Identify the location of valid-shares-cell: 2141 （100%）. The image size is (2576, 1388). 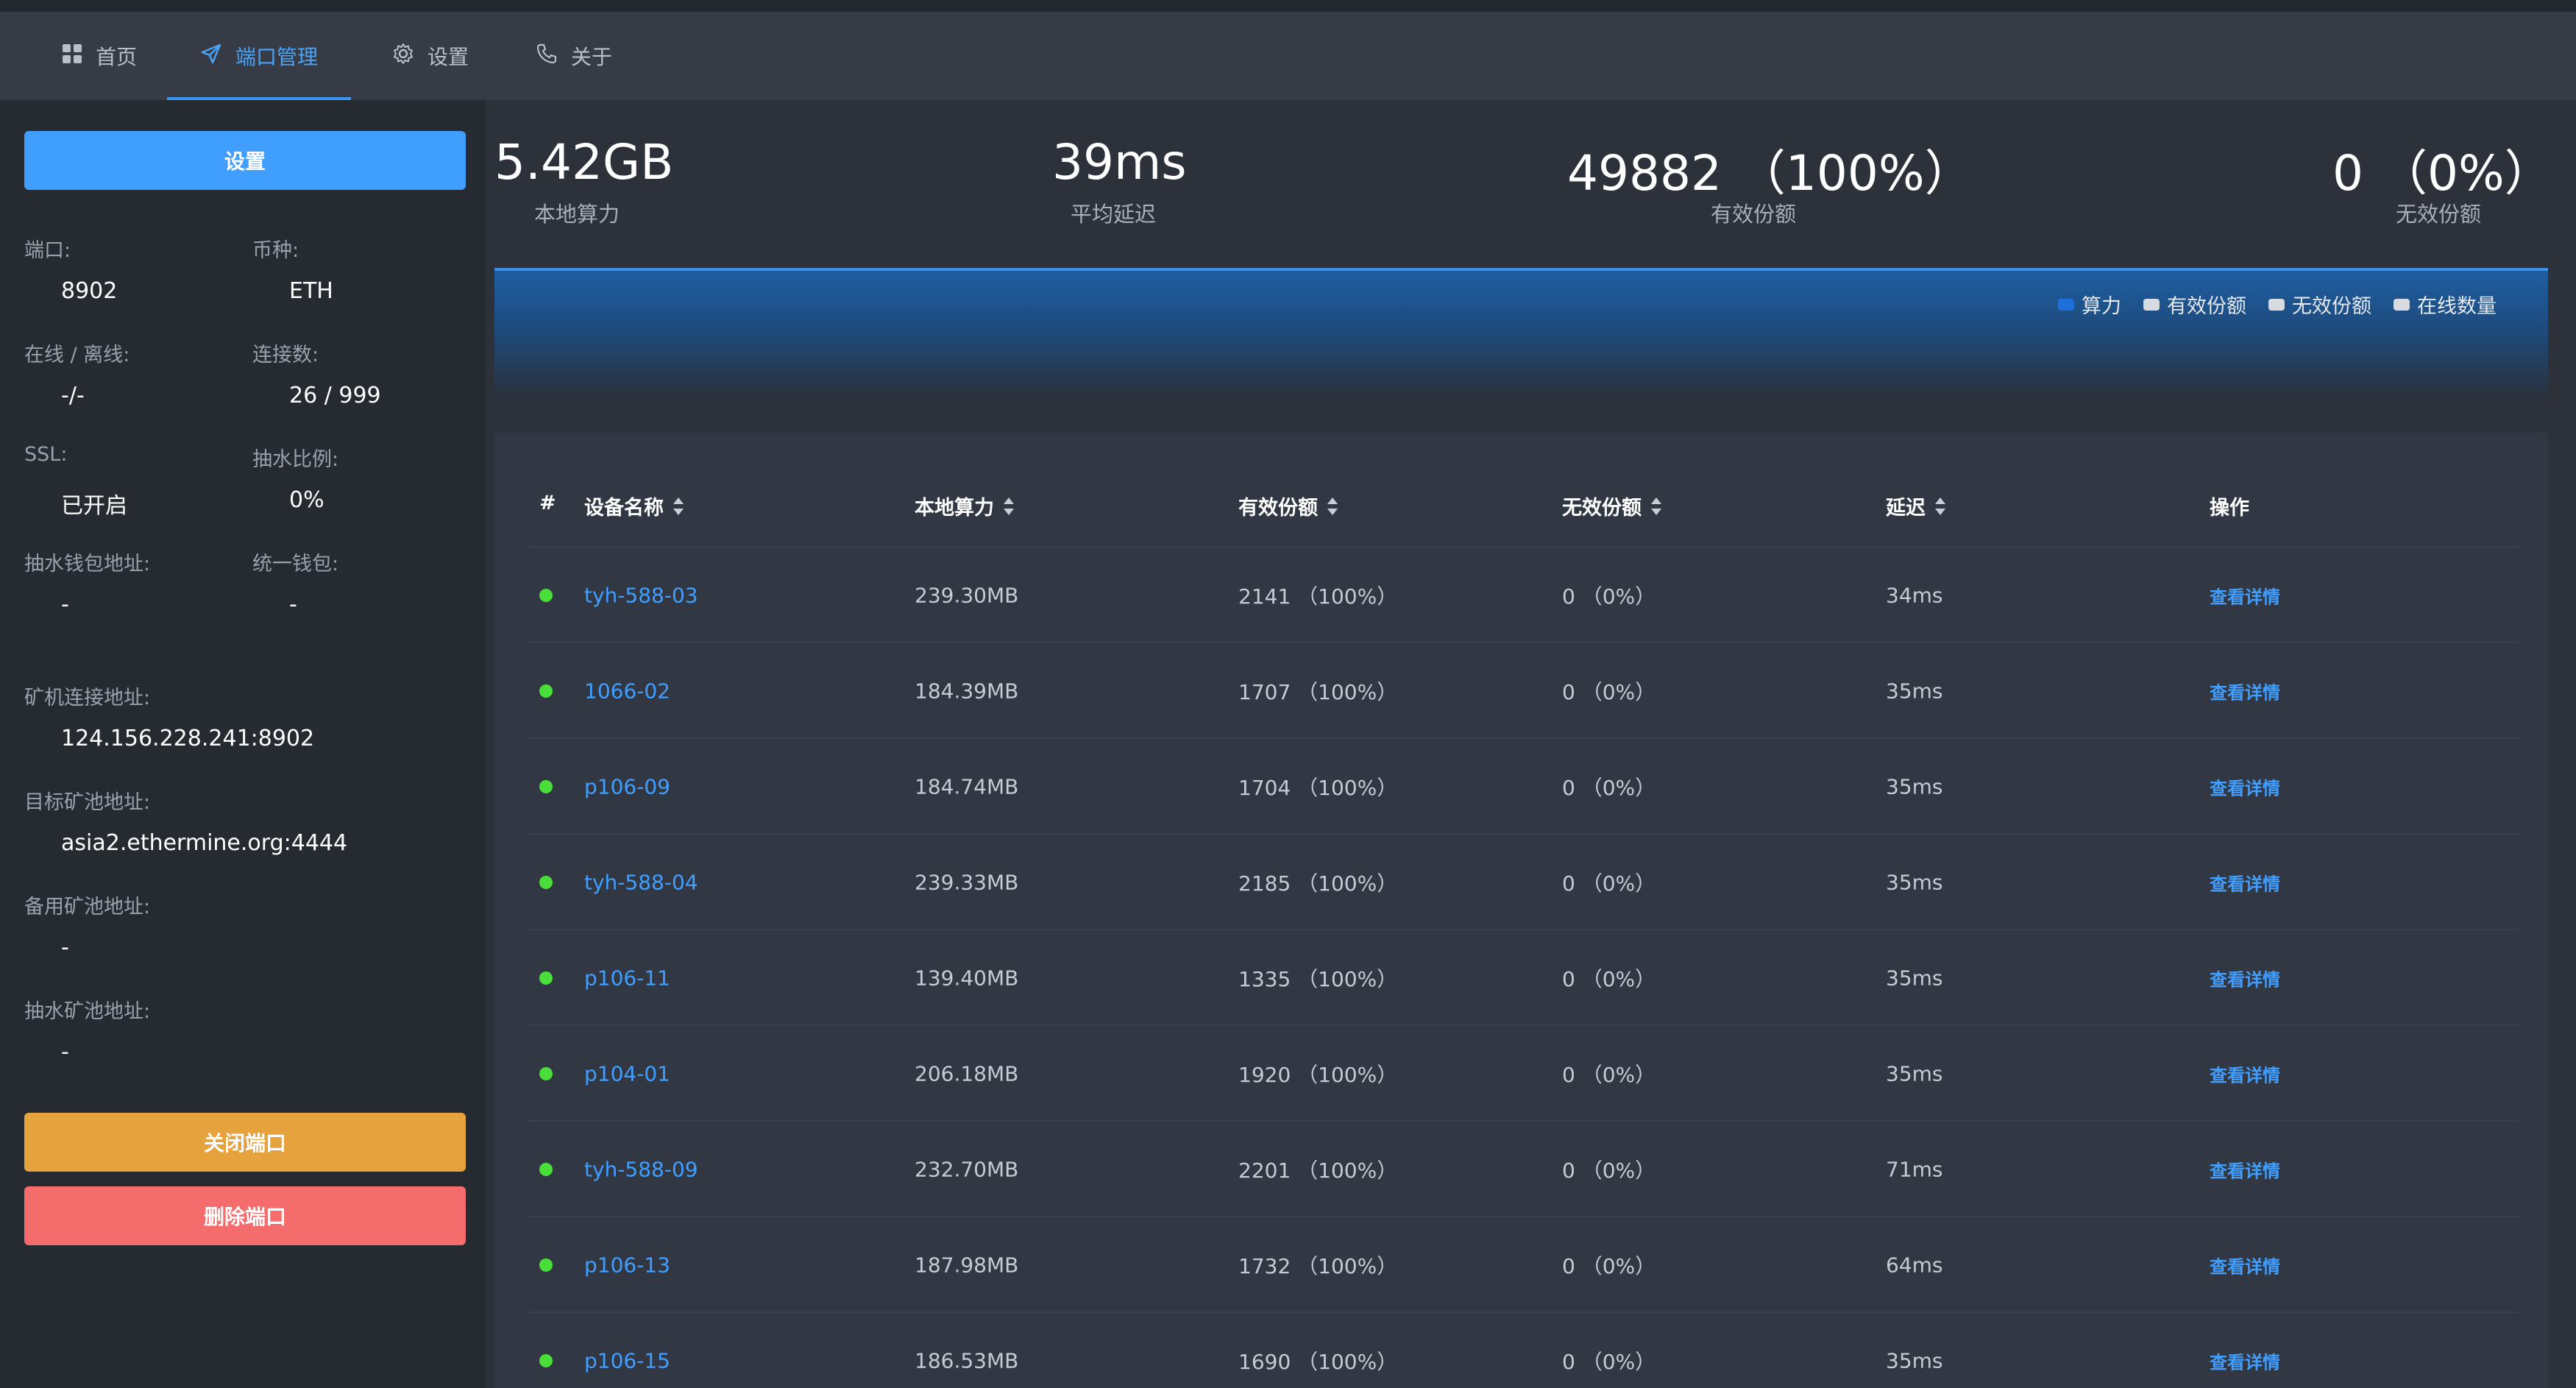
(1318, 596).